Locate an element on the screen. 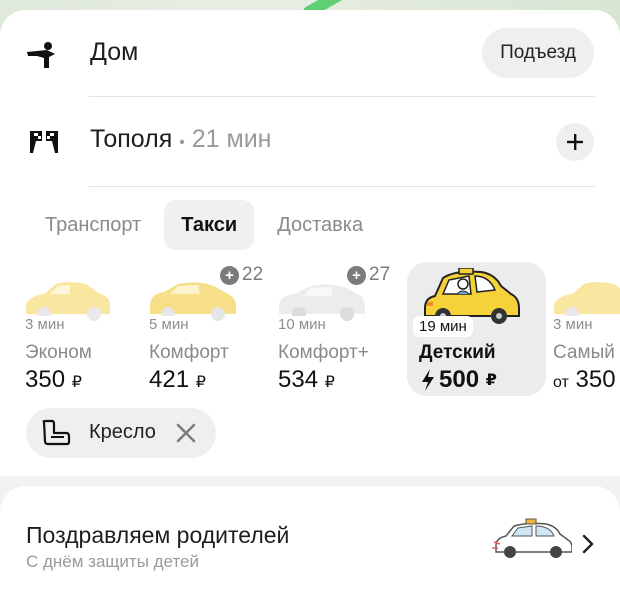 This screenshot has width=620, height=600. tariff-price-wrap: 500 ₽ is located at coordinates (459, 380).